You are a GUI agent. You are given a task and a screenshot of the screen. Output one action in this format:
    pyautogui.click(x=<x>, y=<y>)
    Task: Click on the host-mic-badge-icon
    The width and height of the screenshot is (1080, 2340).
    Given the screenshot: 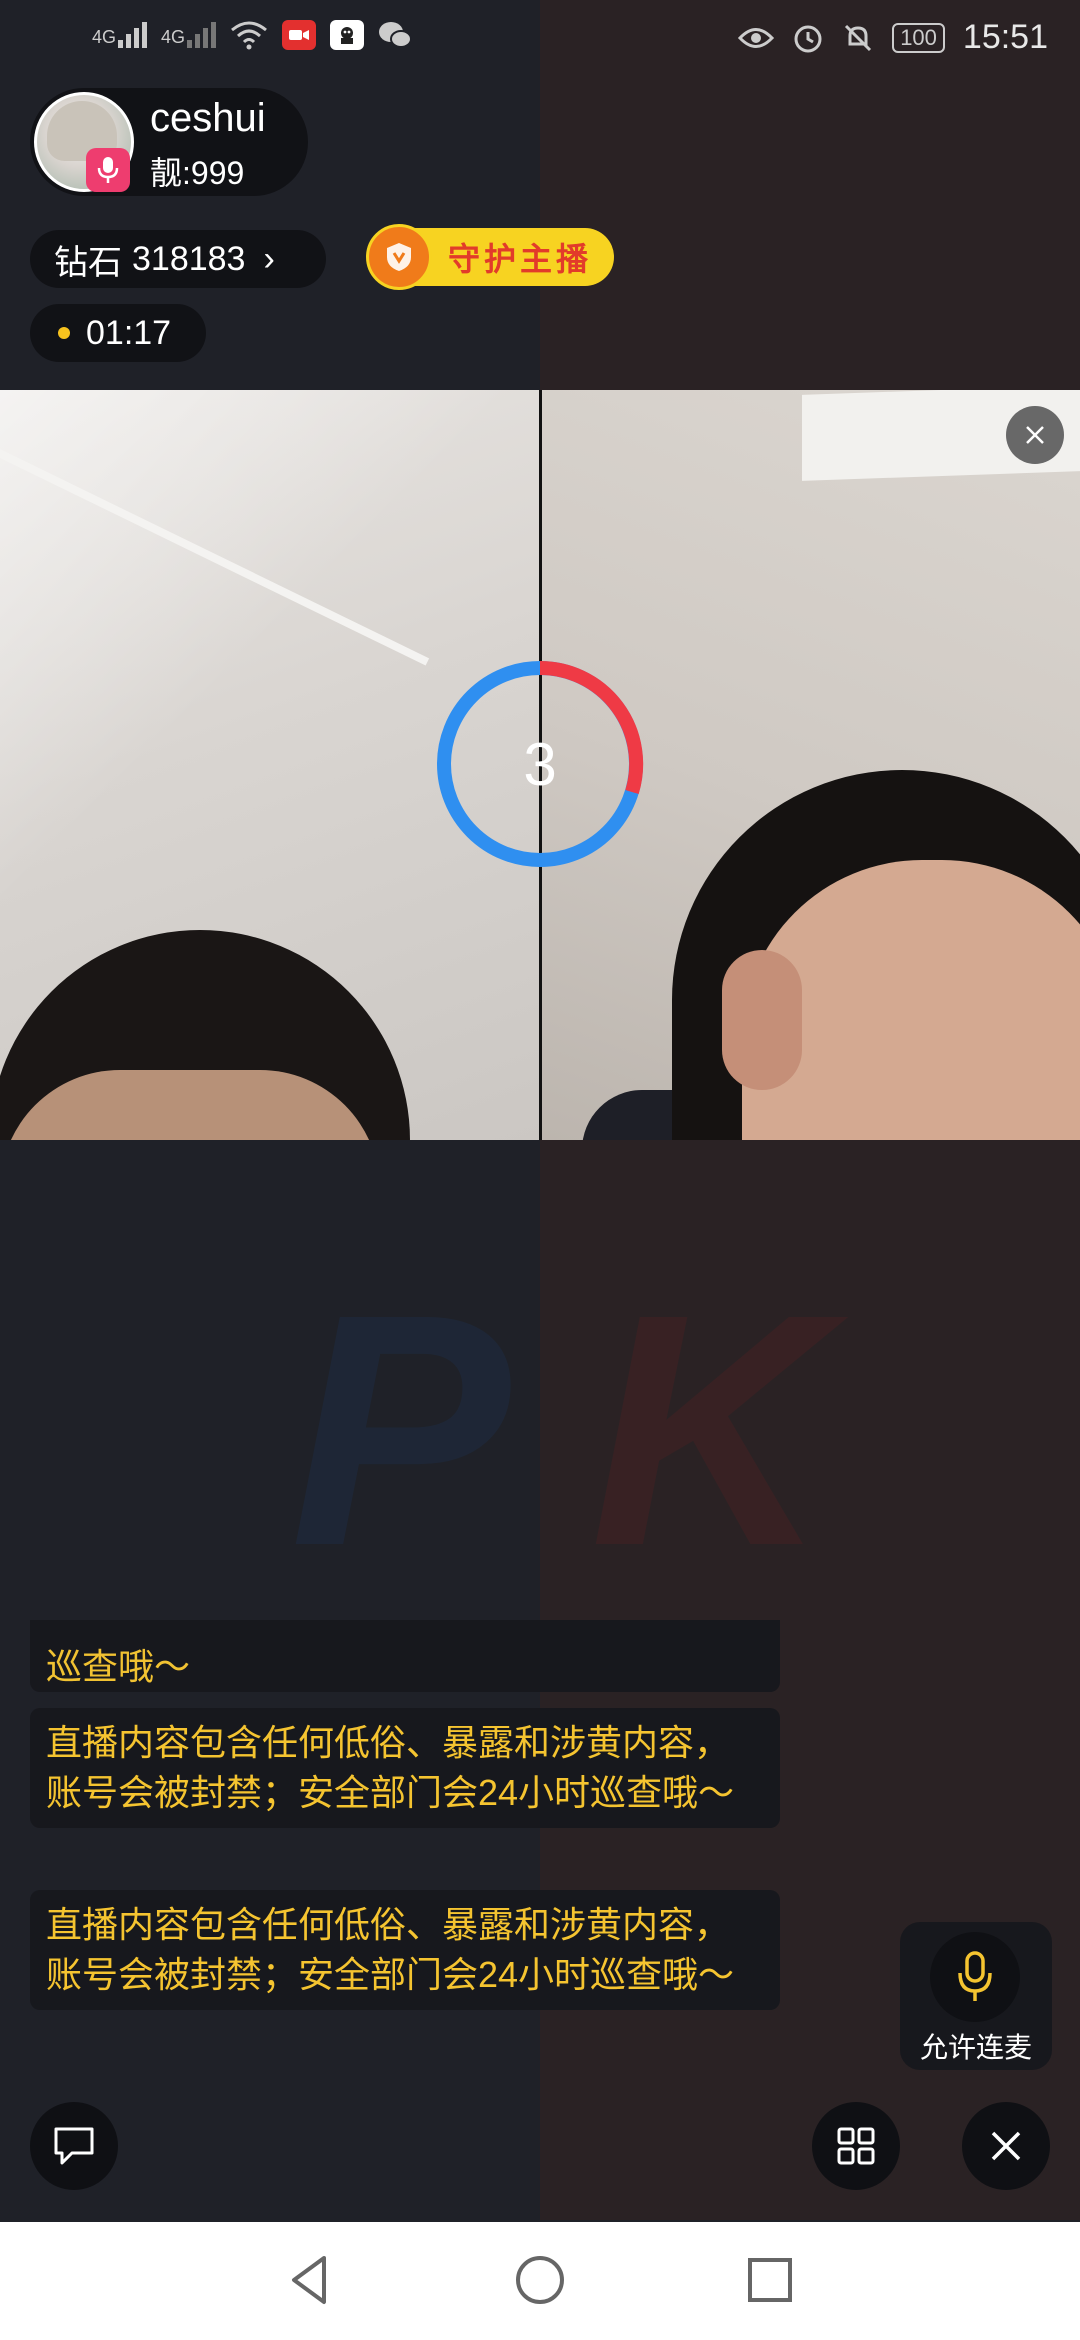 What is the action you would take?
    pyautogui.click(x=108, y=170)
    